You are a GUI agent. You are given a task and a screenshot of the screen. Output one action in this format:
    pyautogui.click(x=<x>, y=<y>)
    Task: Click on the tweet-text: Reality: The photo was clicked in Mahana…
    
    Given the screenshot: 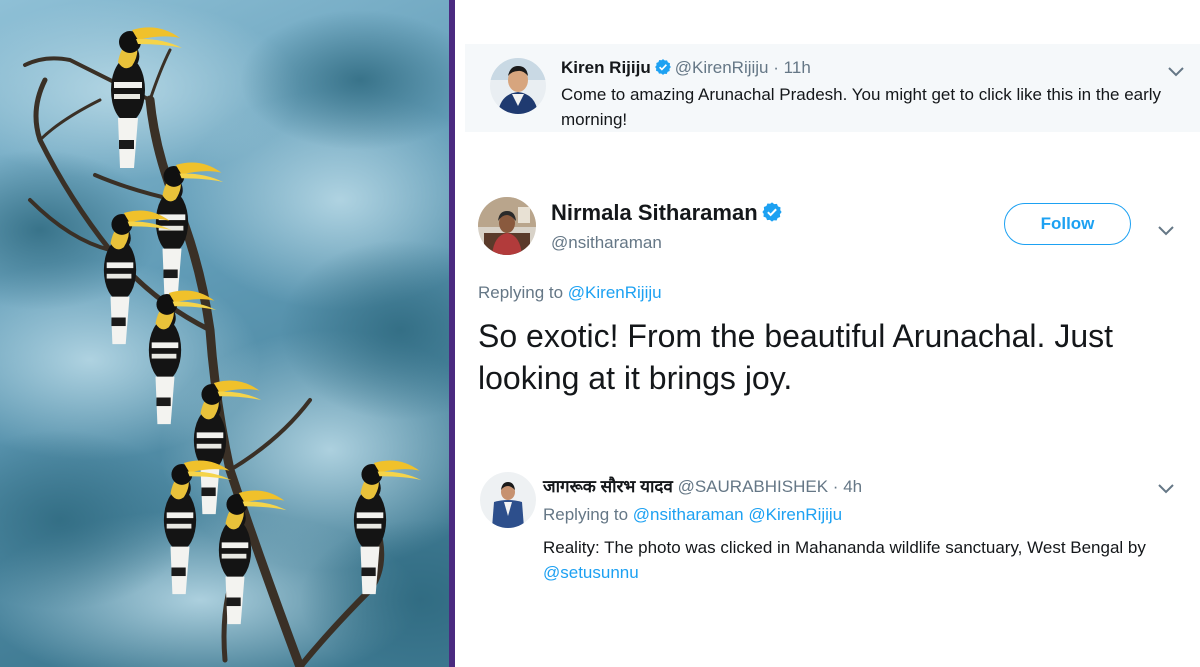 What is the action you would take?
    pyautogui.click(x=863, y=560)
    